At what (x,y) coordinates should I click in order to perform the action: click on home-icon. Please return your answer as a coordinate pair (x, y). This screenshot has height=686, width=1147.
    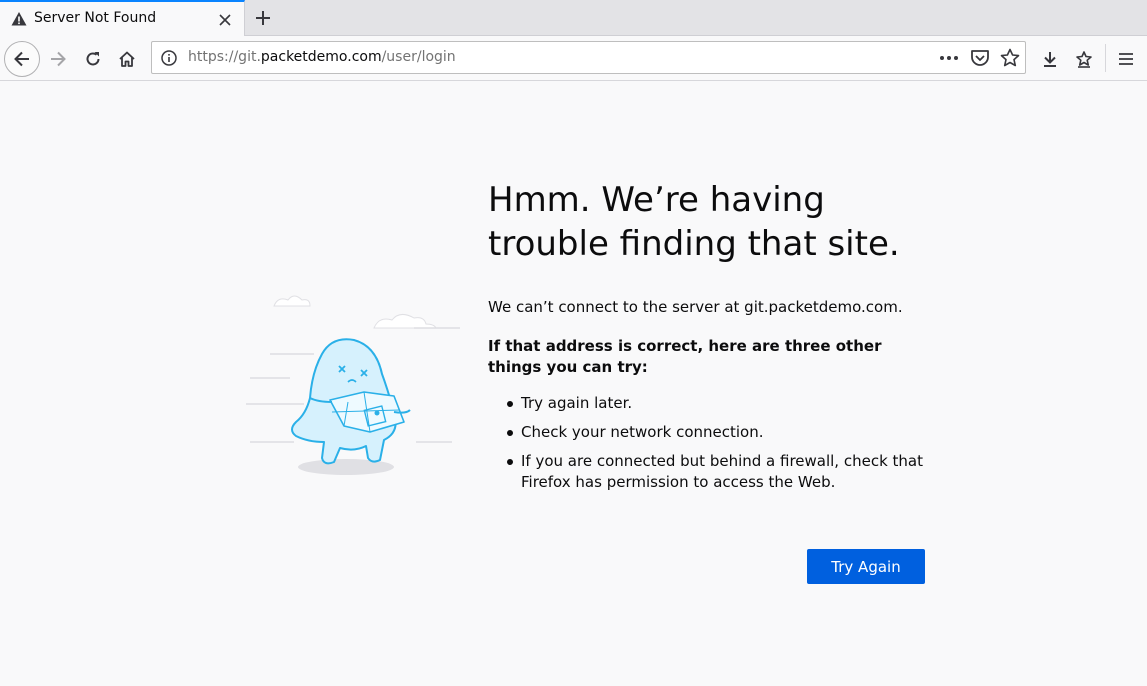
    Looking at the image, I should click on (127, 59).